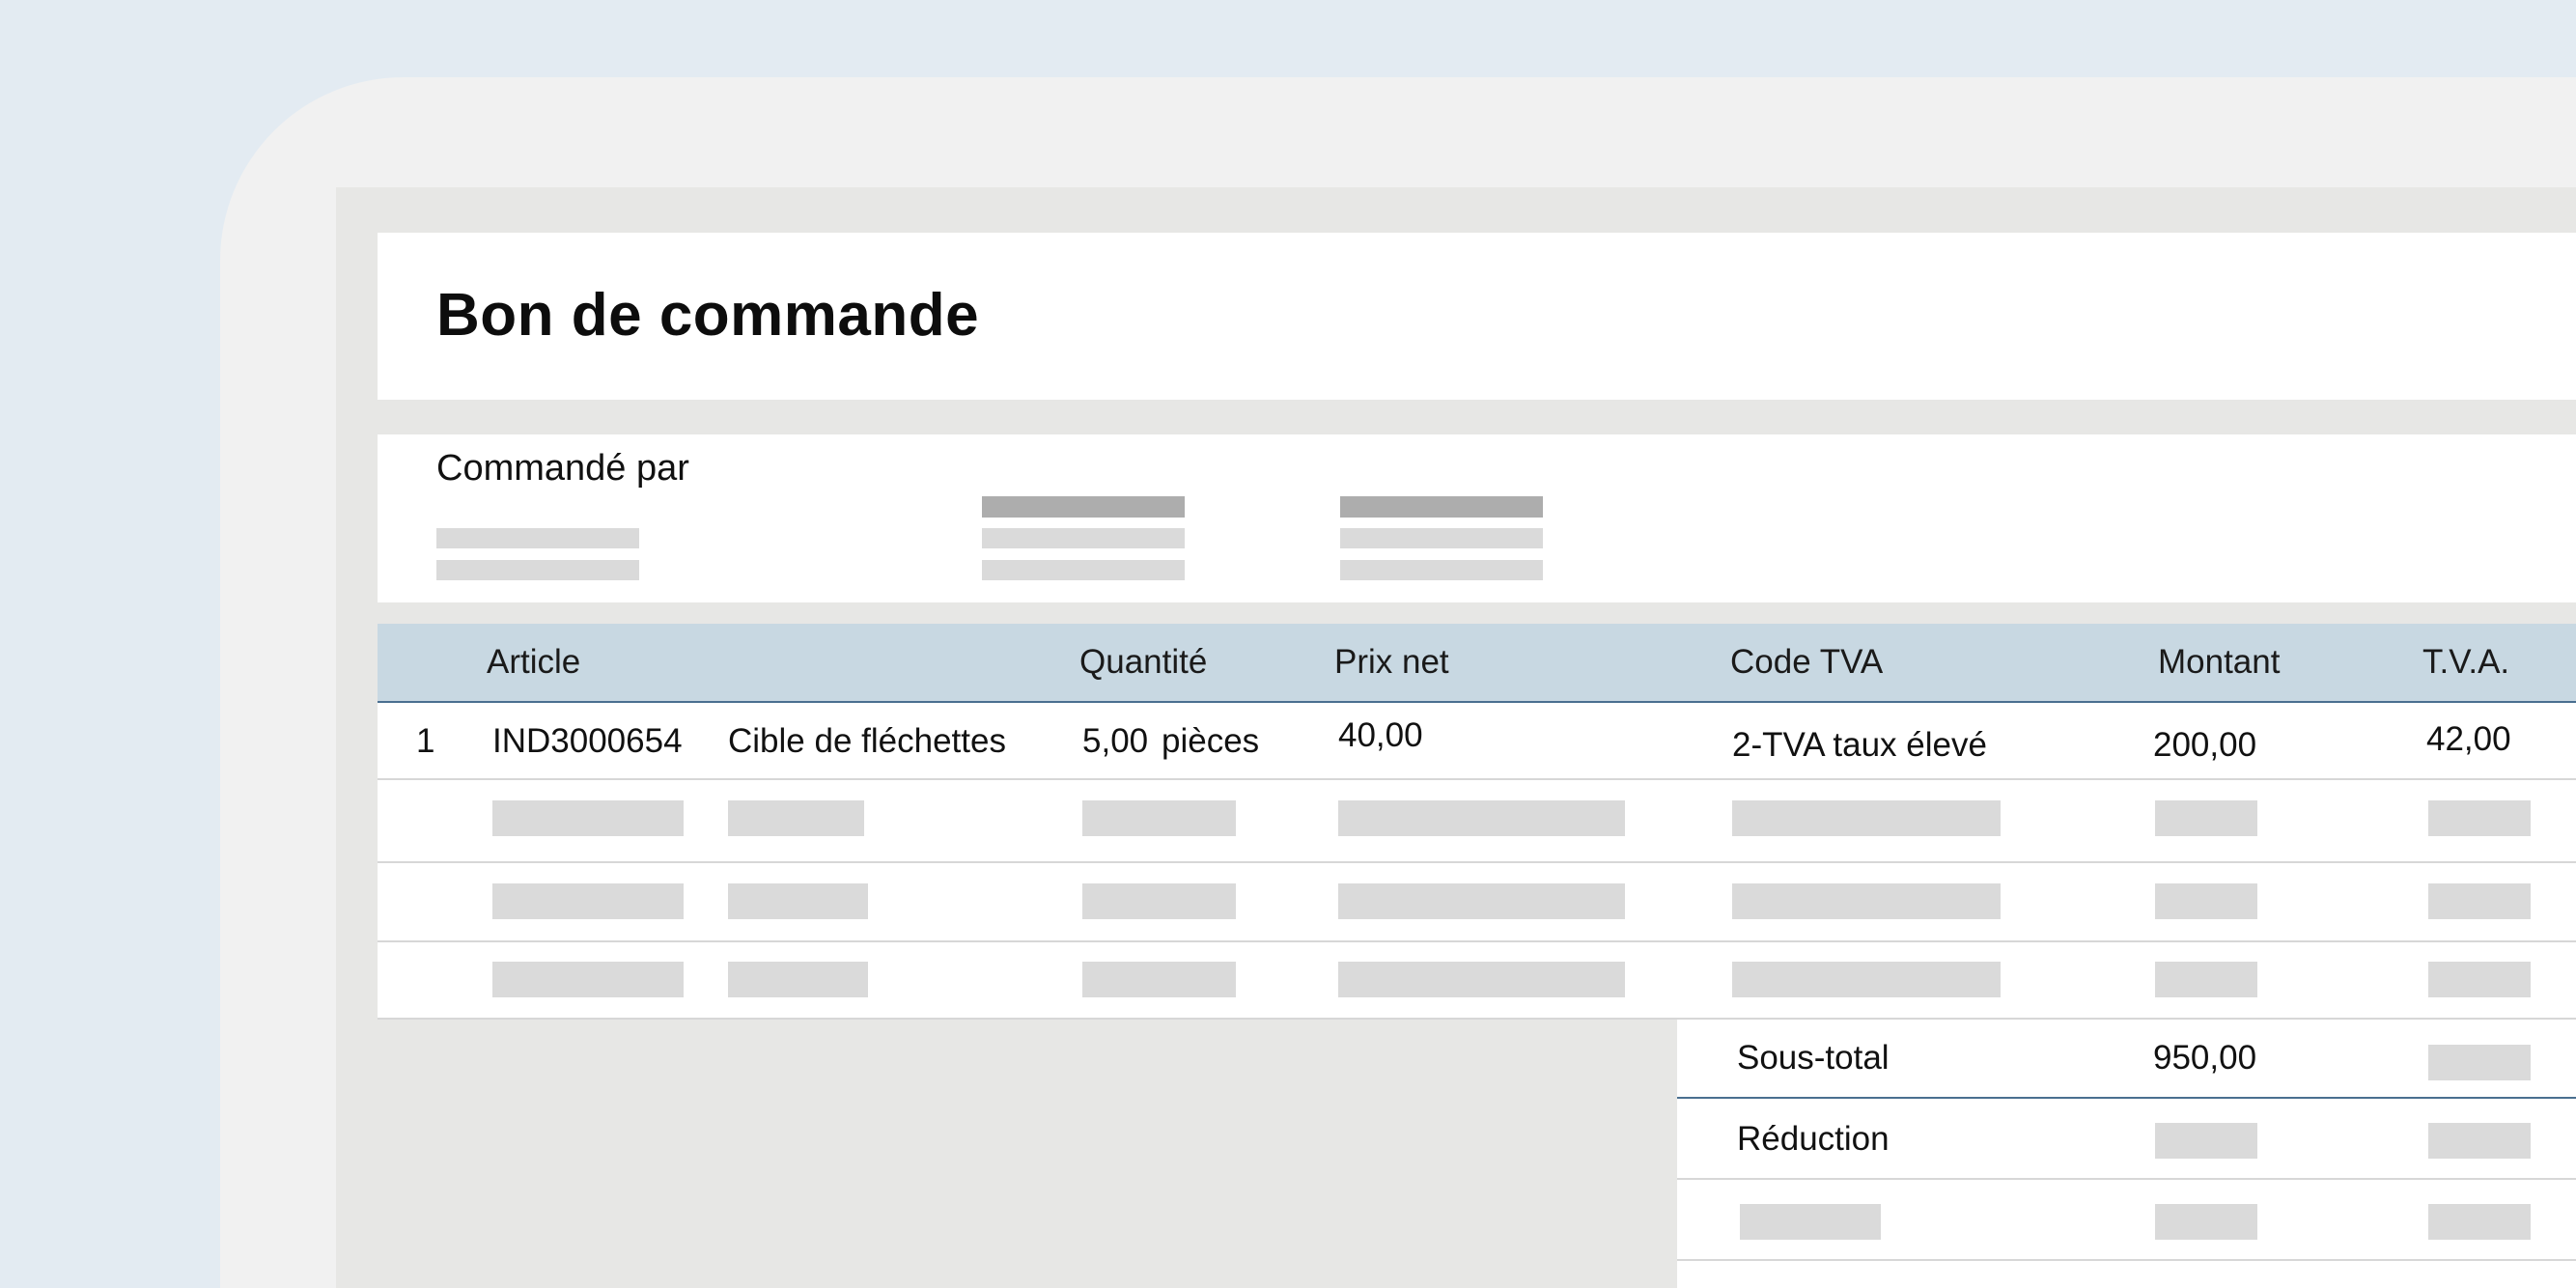 Image resolution: width=2576 pixels, height=1288 pixels. I want to click on page-title: Bon de commande, so click(708, 316).